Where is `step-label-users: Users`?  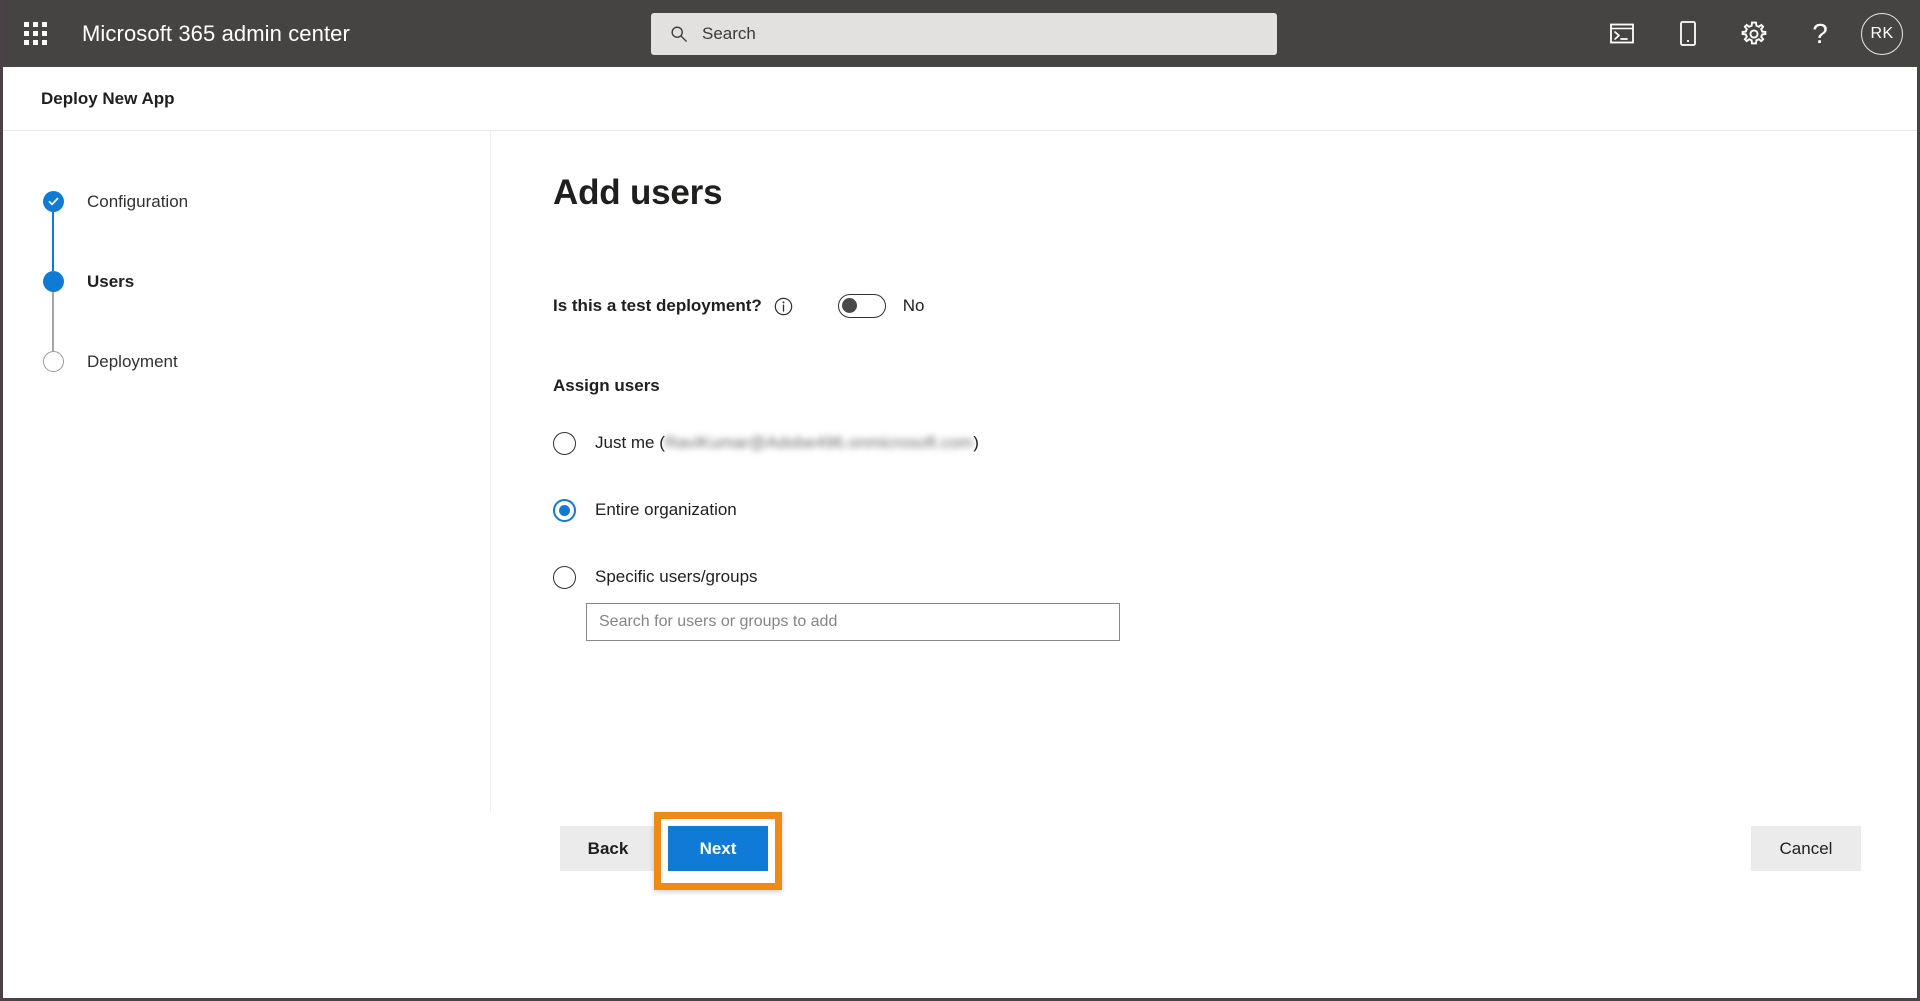 step-label-users: Users is located at coordinates (111, 281).